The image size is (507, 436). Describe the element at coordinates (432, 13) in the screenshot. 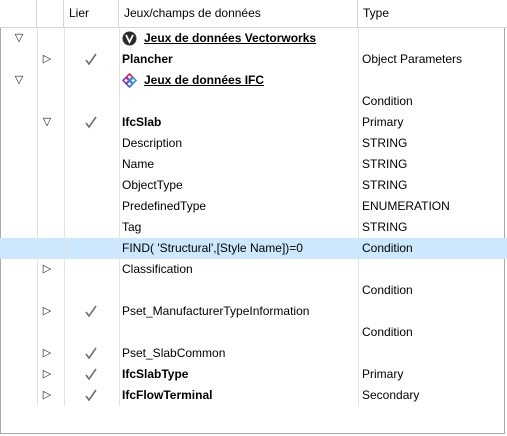

I see `header-type: Type` at that location.